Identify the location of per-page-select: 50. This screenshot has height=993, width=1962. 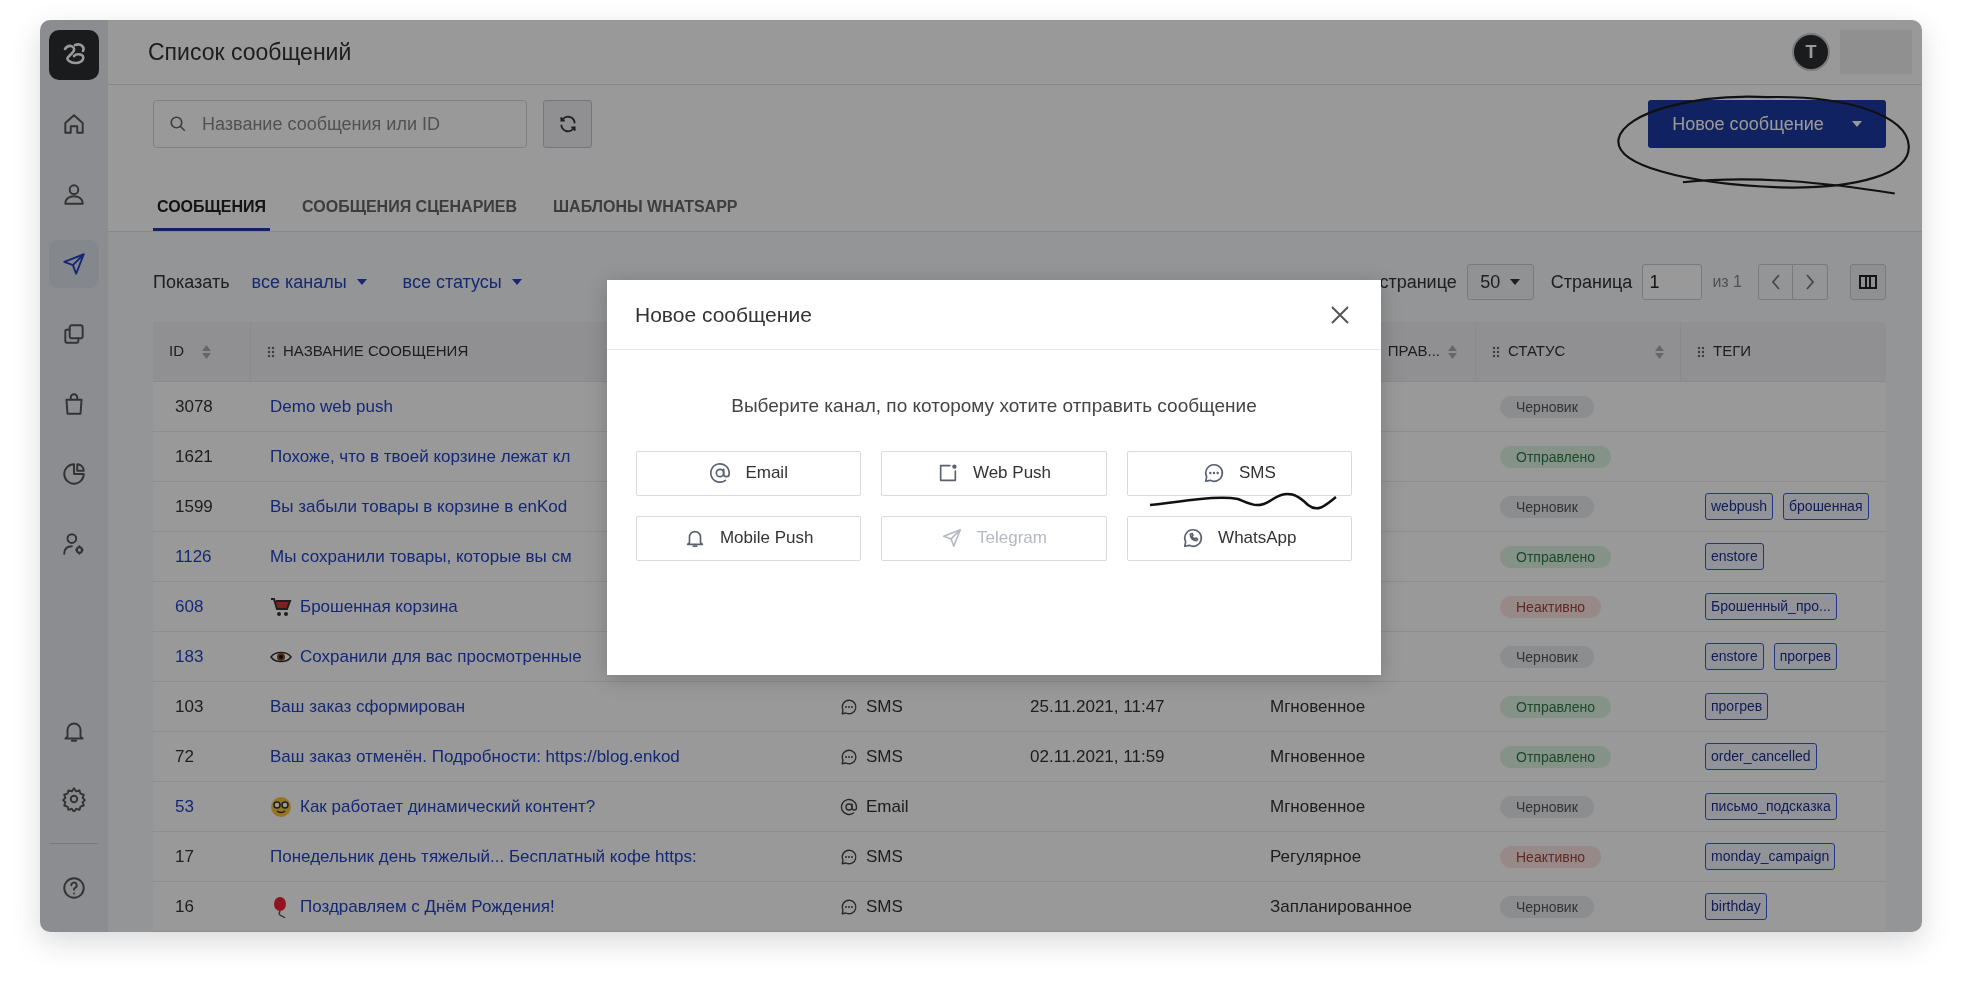
(1500, 282).